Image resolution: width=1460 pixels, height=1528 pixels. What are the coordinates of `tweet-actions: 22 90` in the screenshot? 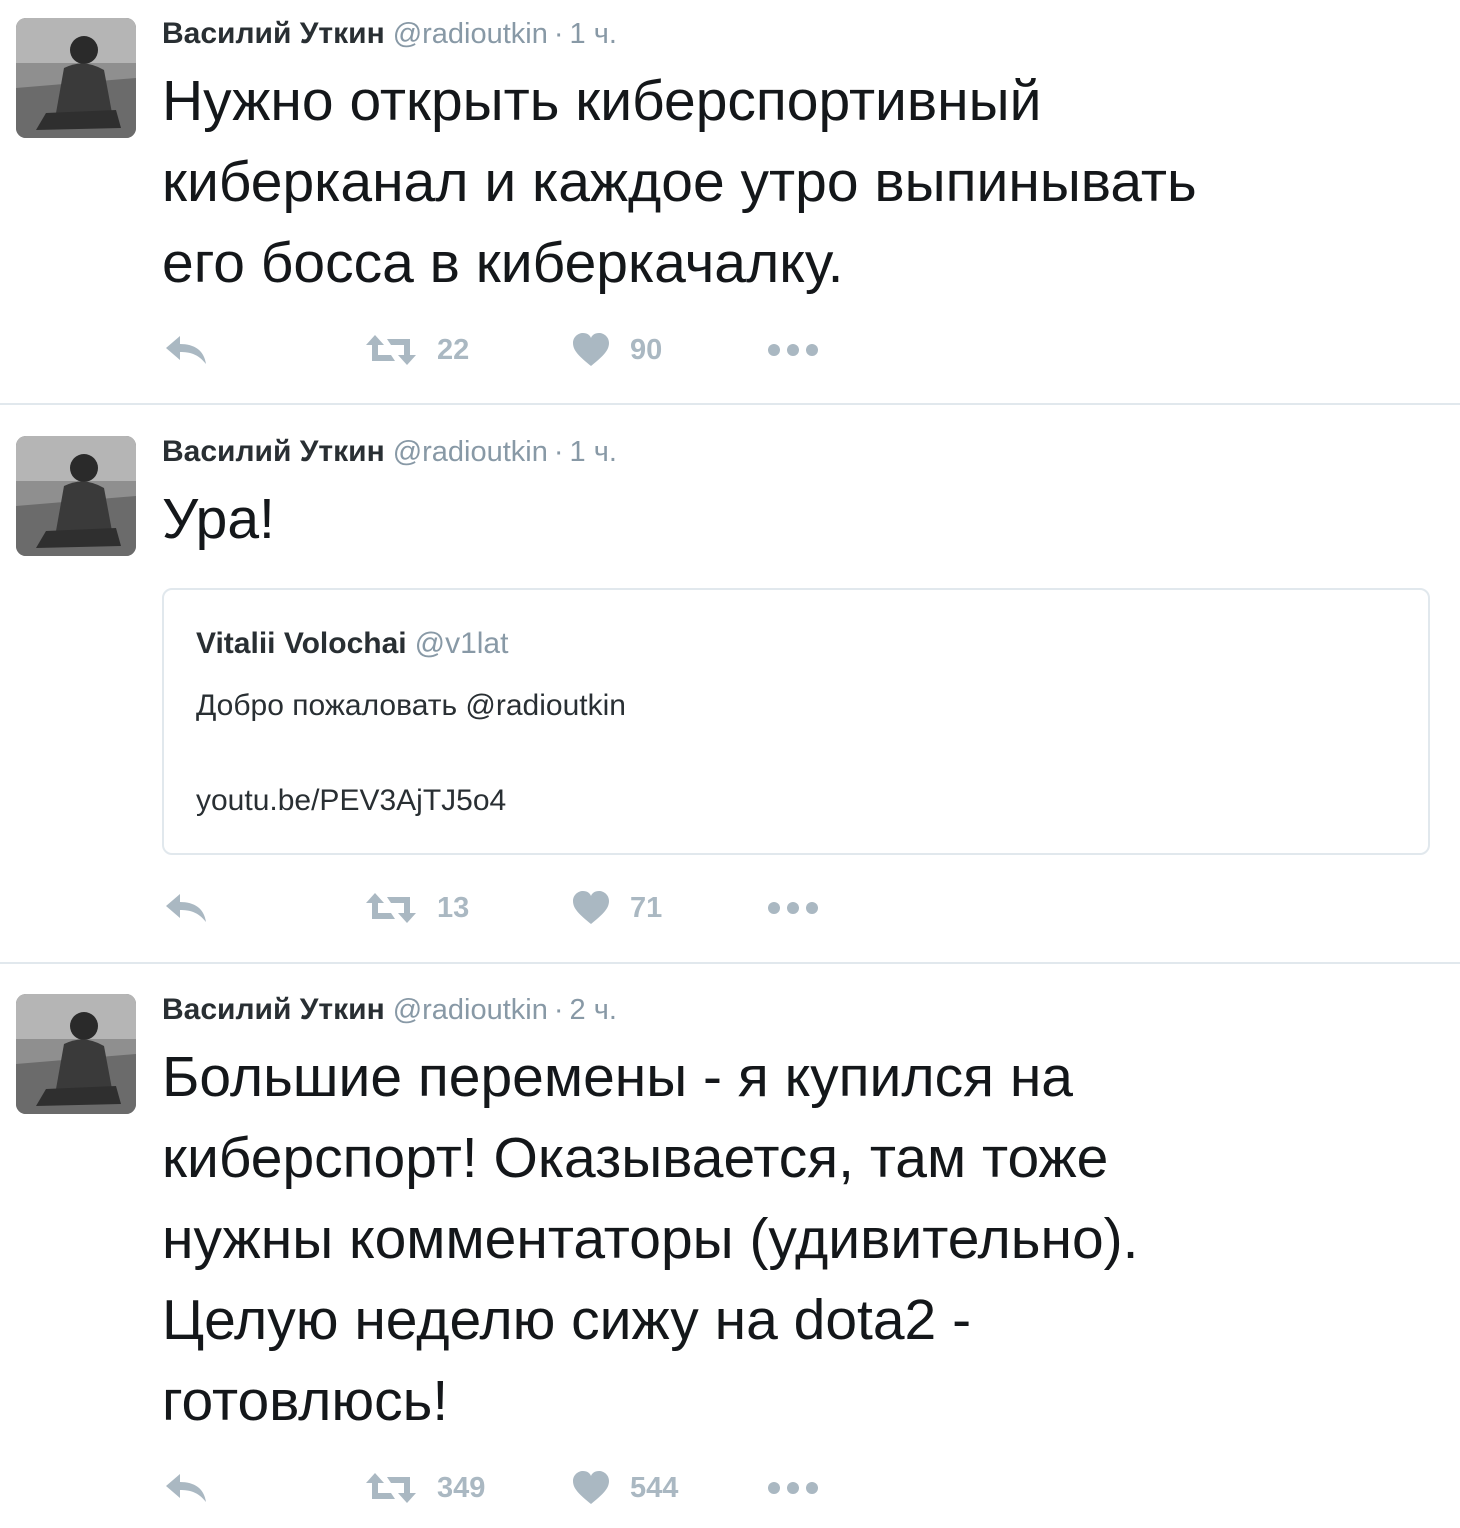 It's located at (512, 350).